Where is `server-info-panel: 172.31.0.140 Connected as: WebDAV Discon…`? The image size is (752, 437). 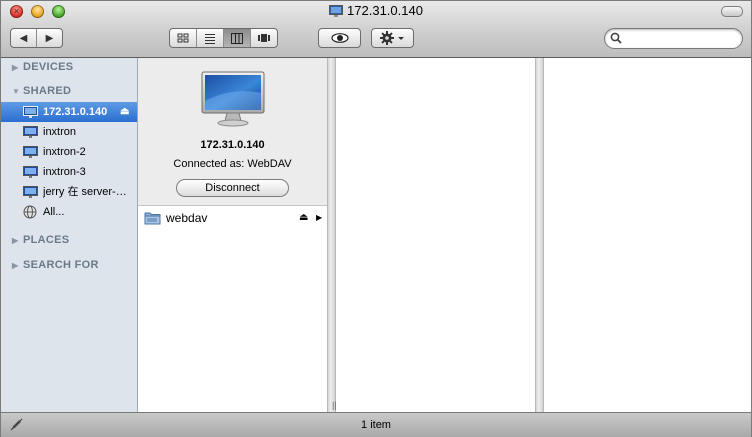
server-info-panel: 172.31.0.140 Connected as: WebDAV Discon… is located at coordinates (232, 132).